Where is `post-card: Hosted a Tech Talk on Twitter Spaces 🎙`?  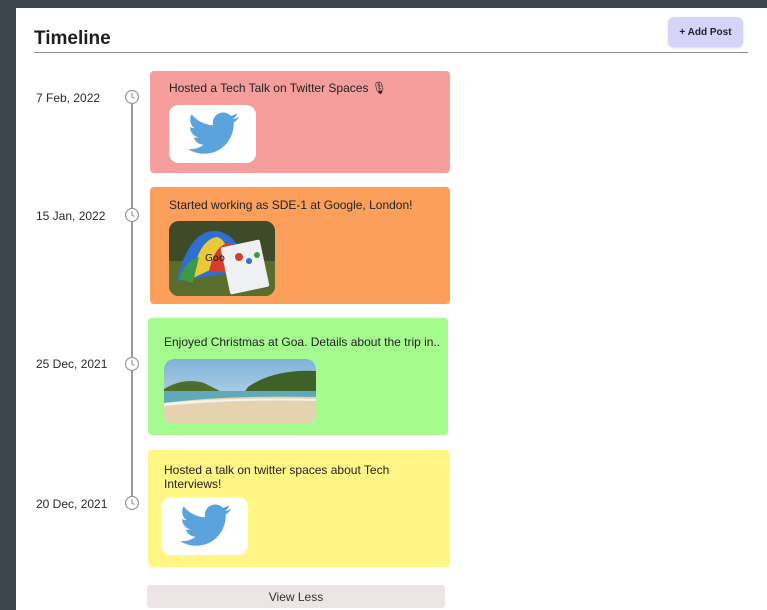
post-card: Hosted a Tech Talk on Twitter Spaces 🎙 is located at coordinates (300, 122).